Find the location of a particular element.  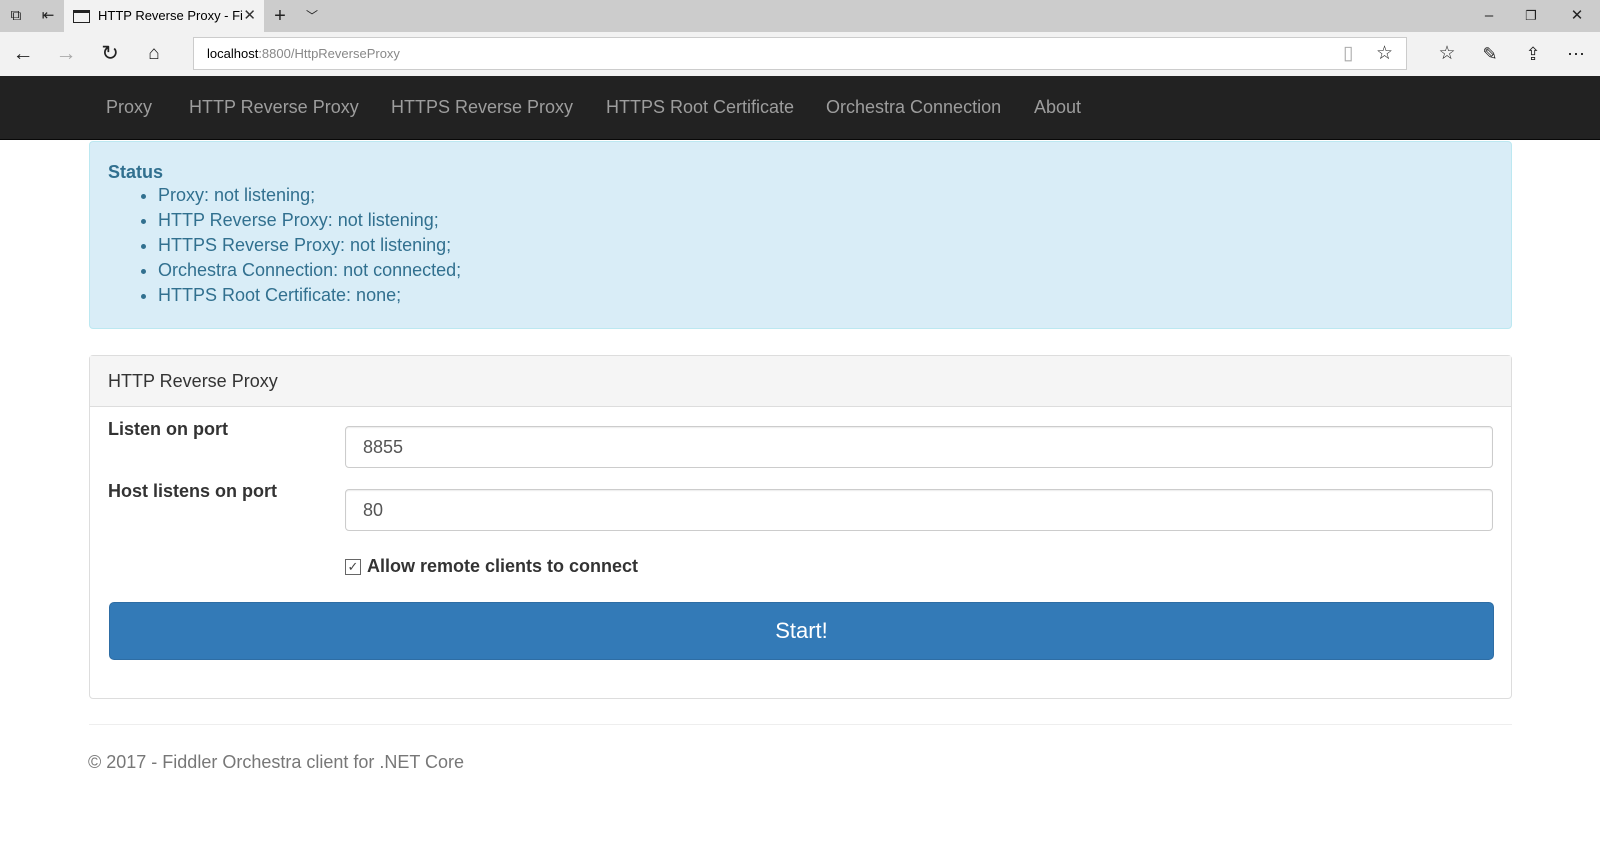

status-title: Status is located at coordinates (136, 172).